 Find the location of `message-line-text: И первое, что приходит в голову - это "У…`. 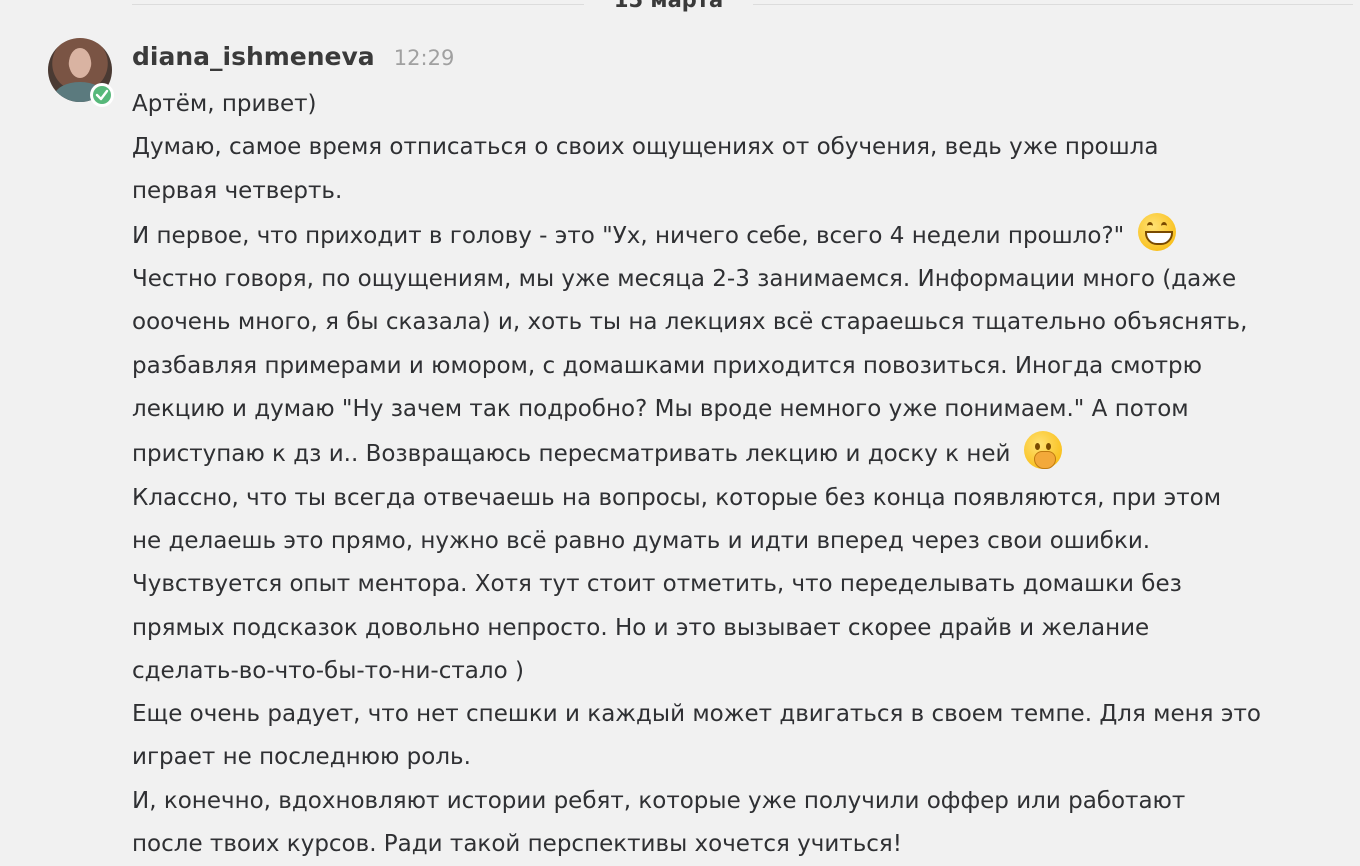

message-line-text: И первое, что приходит в голову - это "У… is located at coordinates (628, 235).